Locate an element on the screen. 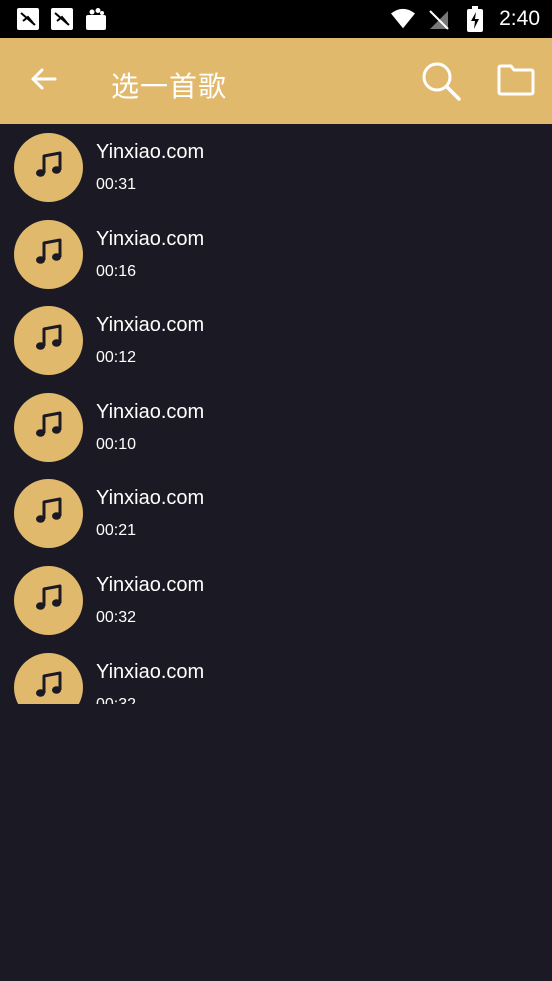  song-duration: 00:16 is located at coordinates (116, 271).